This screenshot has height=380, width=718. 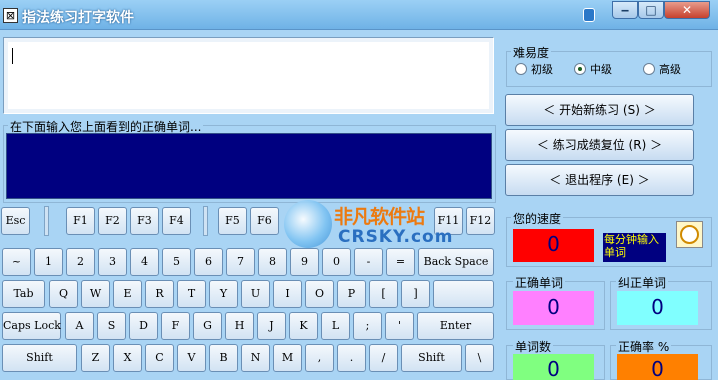 I want to click on difficulty-option-advanced: 高级, so click(x=662, y=71).